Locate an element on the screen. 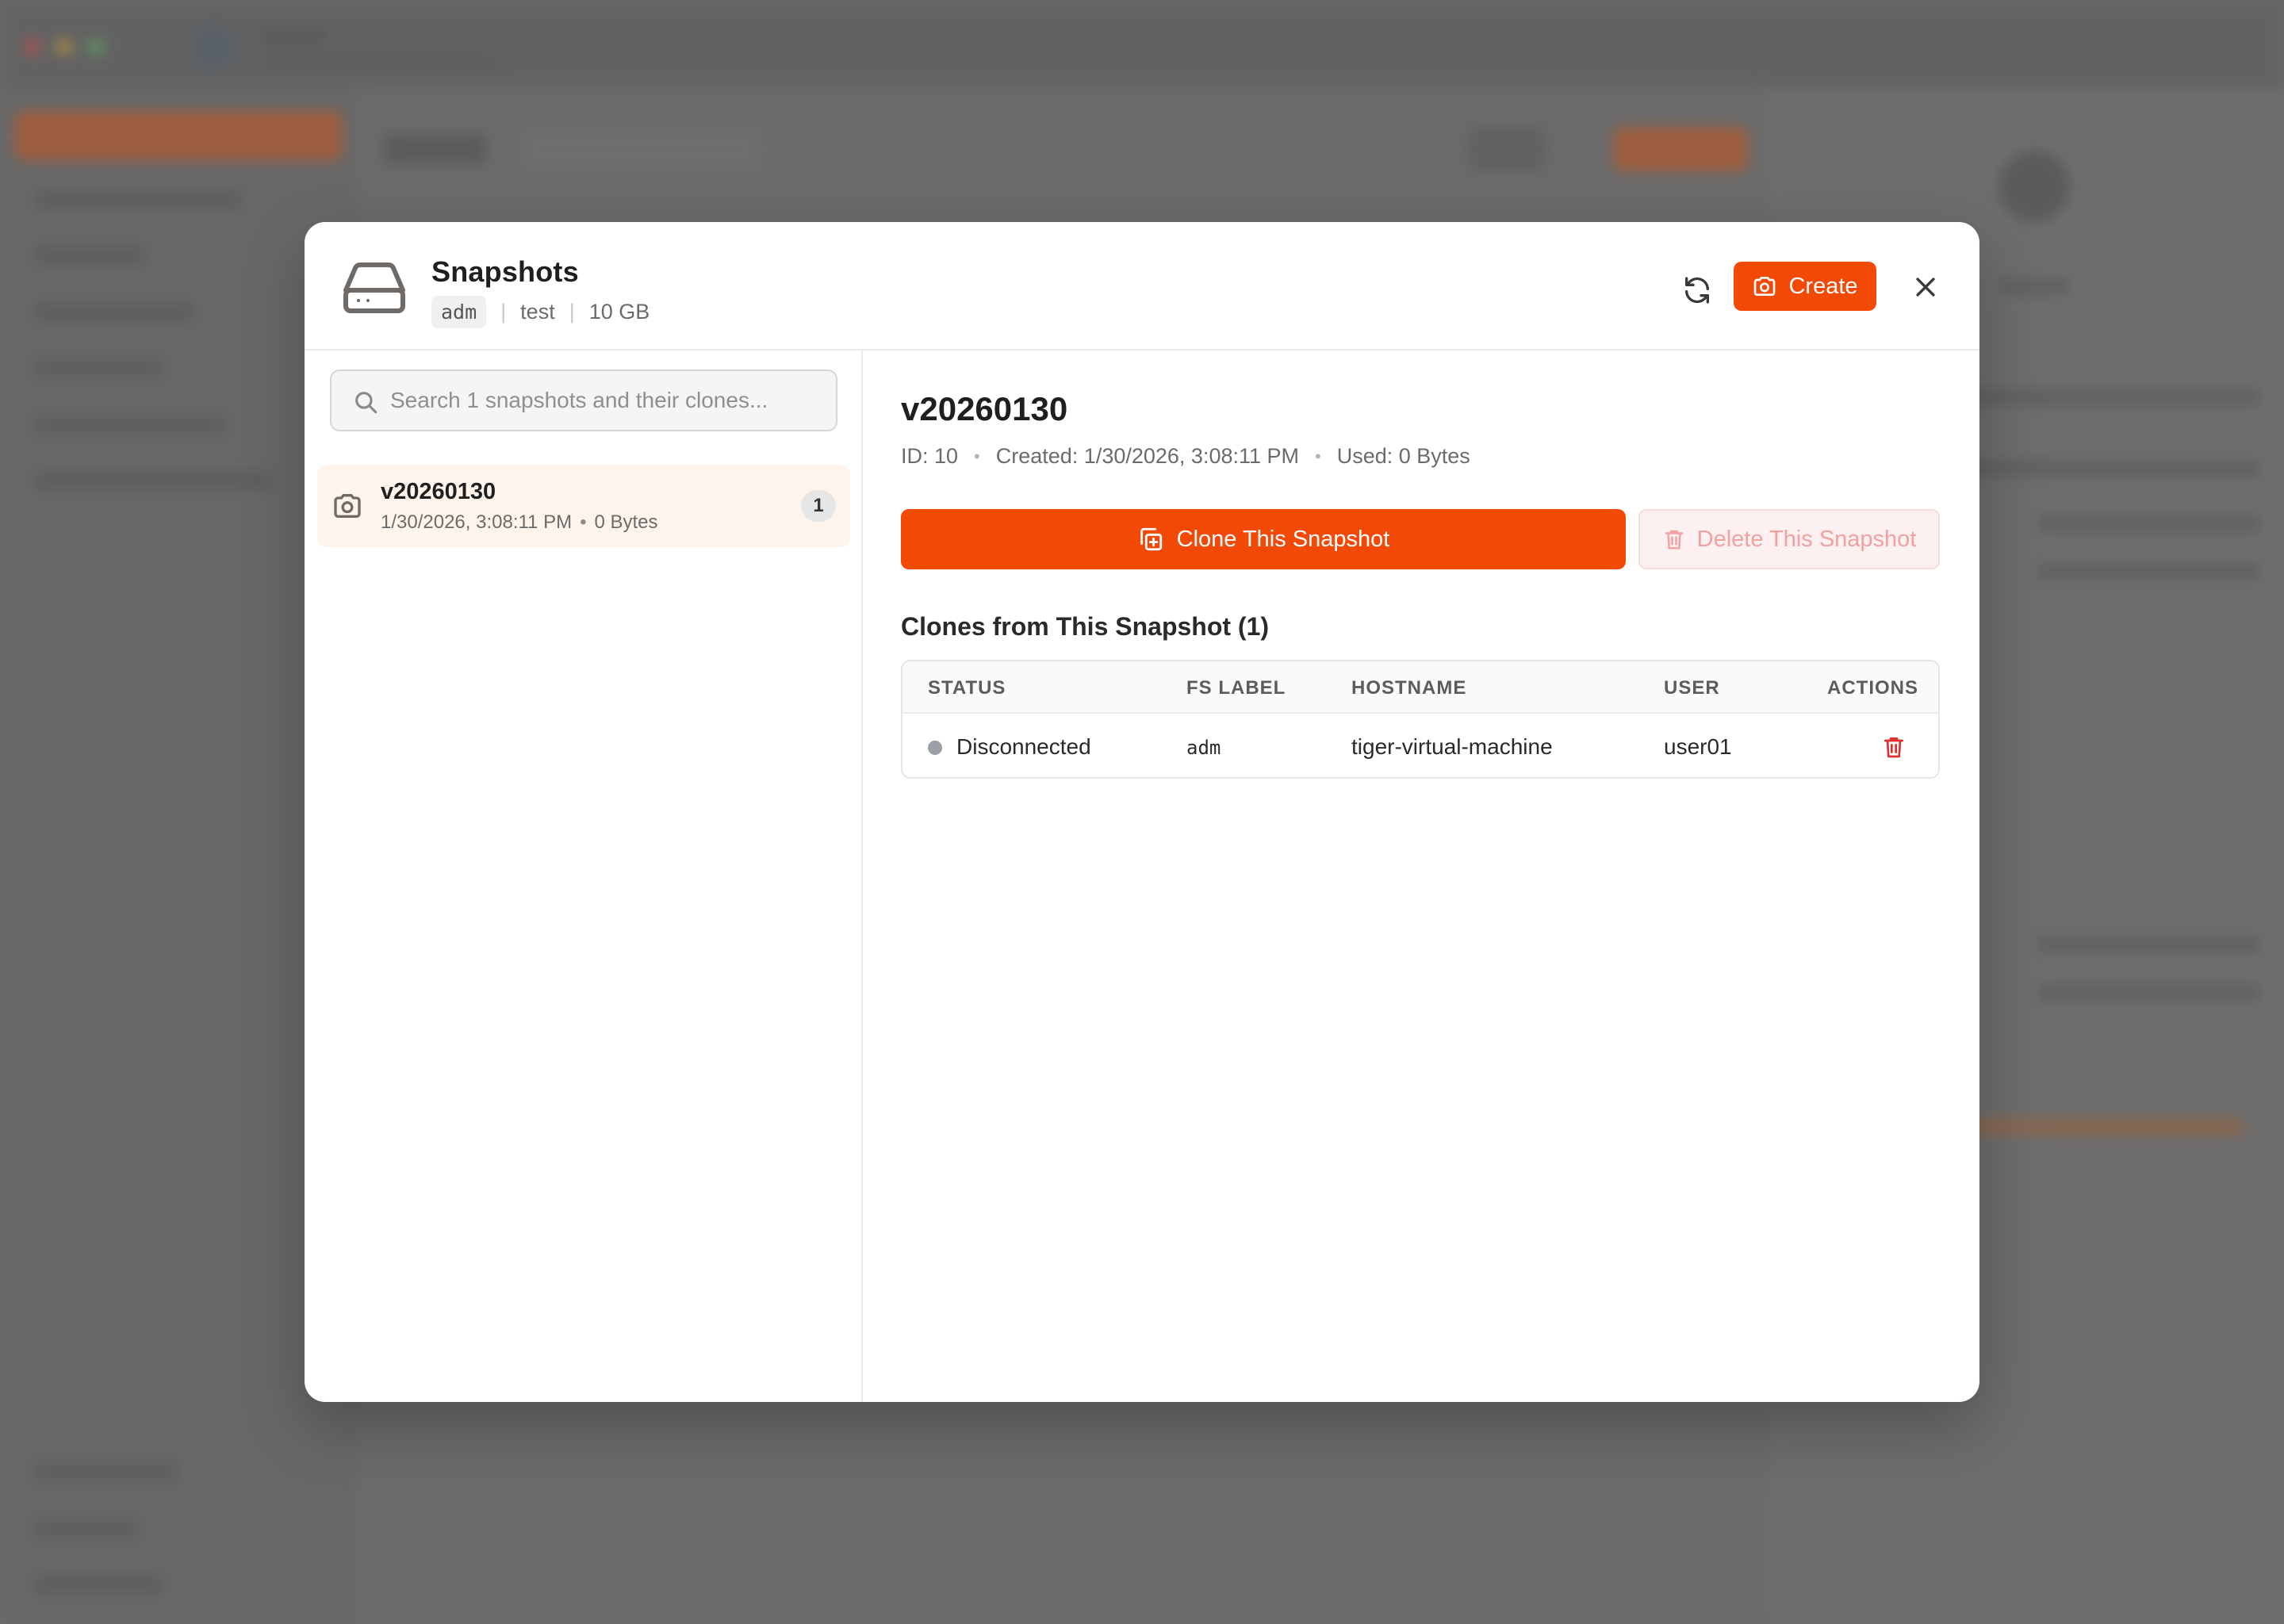 Image resolution: width=2284 pixels, height=1624 pixels. search-box is located at coordinates (583, 400).